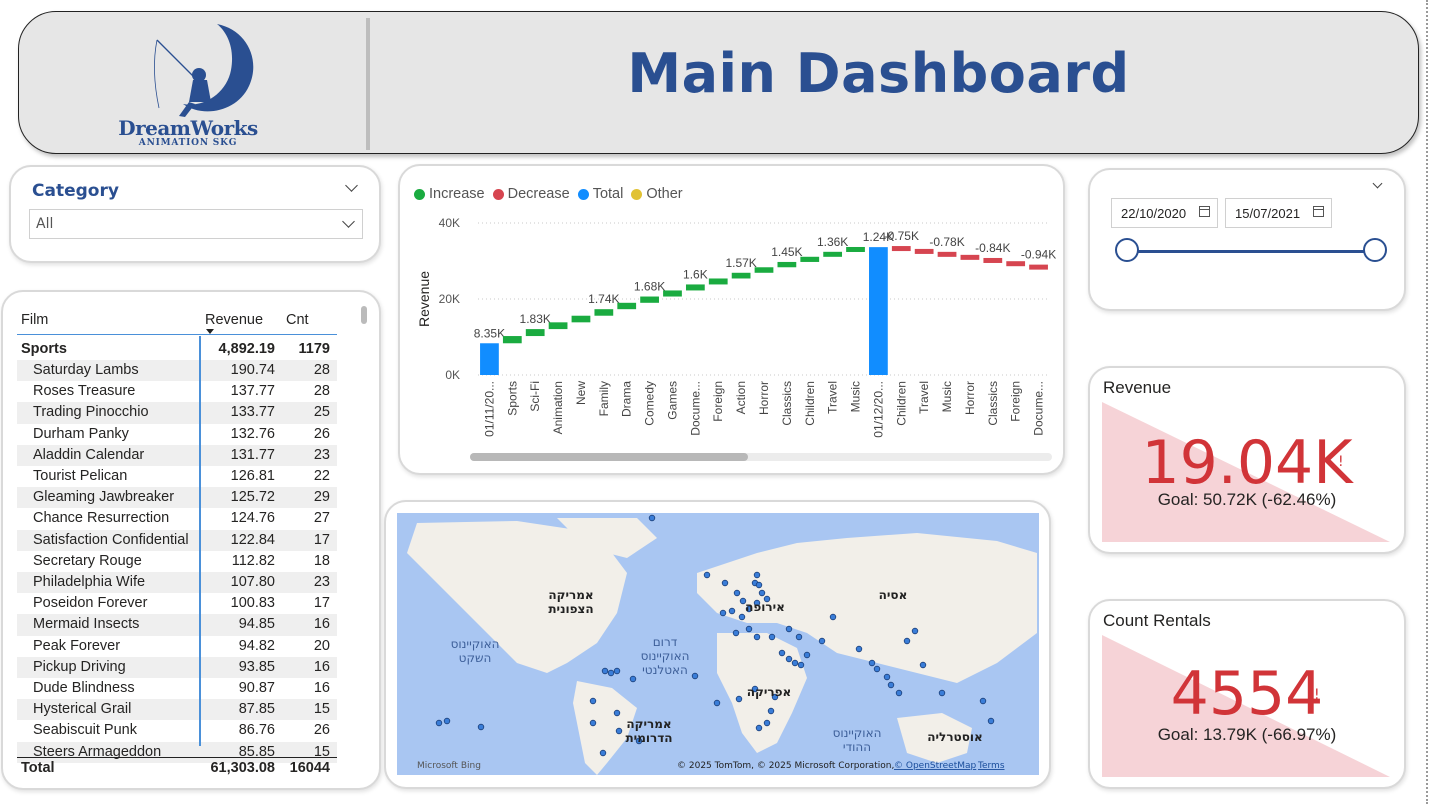 This screenshot has height=804, width=1432. What do you see at coordinates (177, 391) in the screenshot?
I see `table-row: Roses Treasure 137.77 28` at bounding box center [177, 391].